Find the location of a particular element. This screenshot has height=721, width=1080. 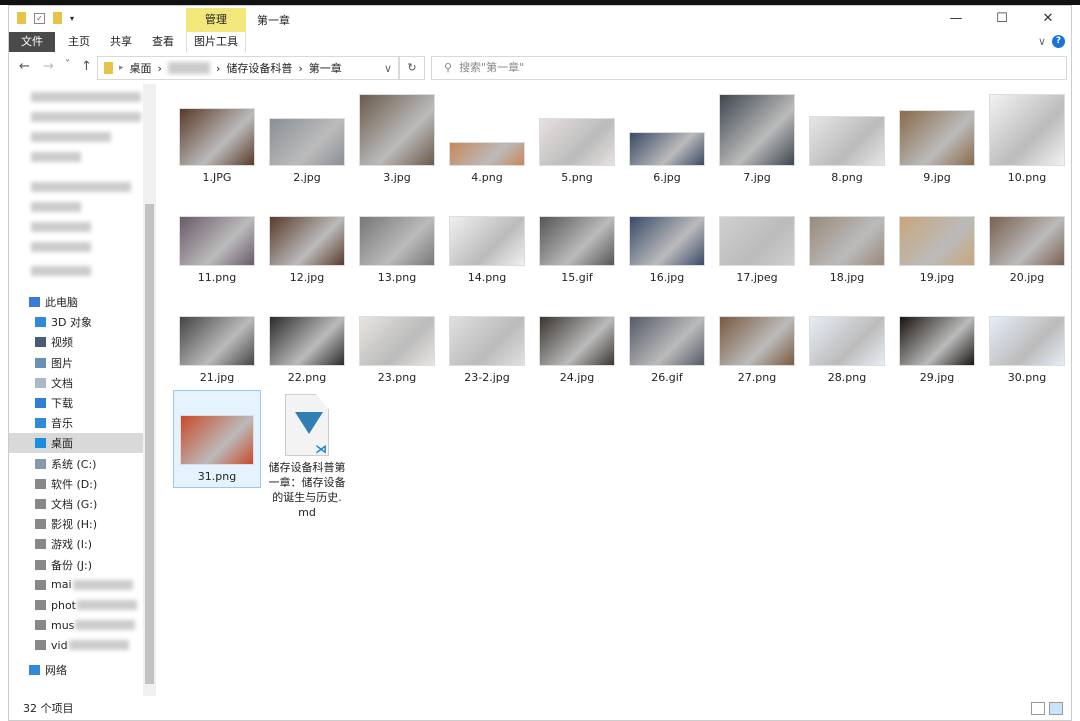

sidebar-item: vid is located at coordinates (76, 645).